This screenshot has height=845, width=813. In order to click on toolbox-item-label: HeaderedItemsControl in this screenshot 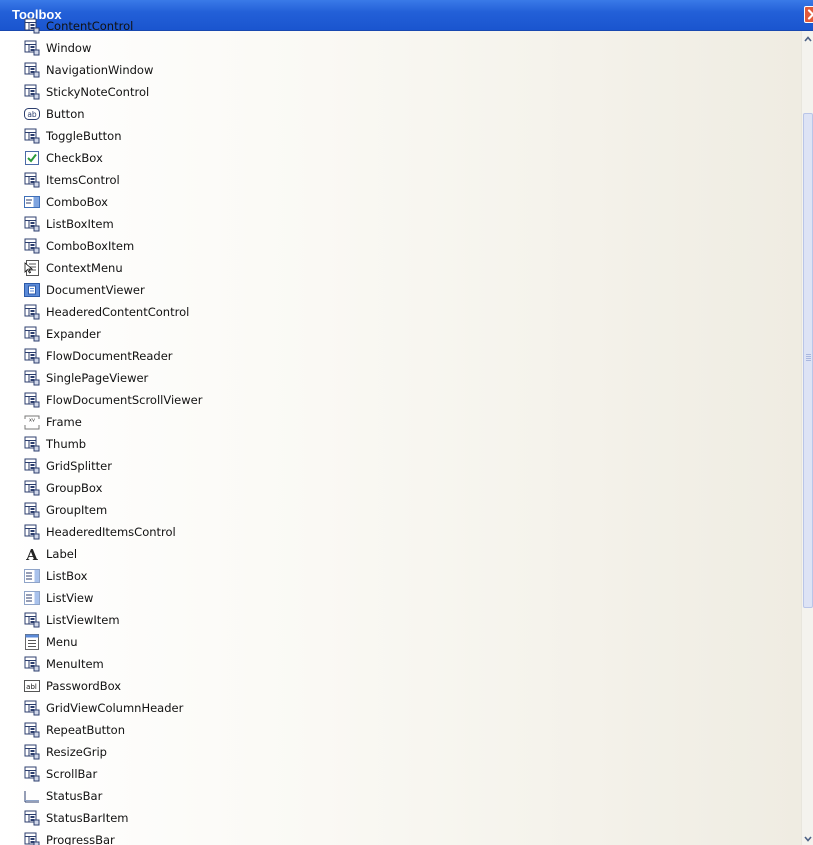, I will do `click(111, 532)`.